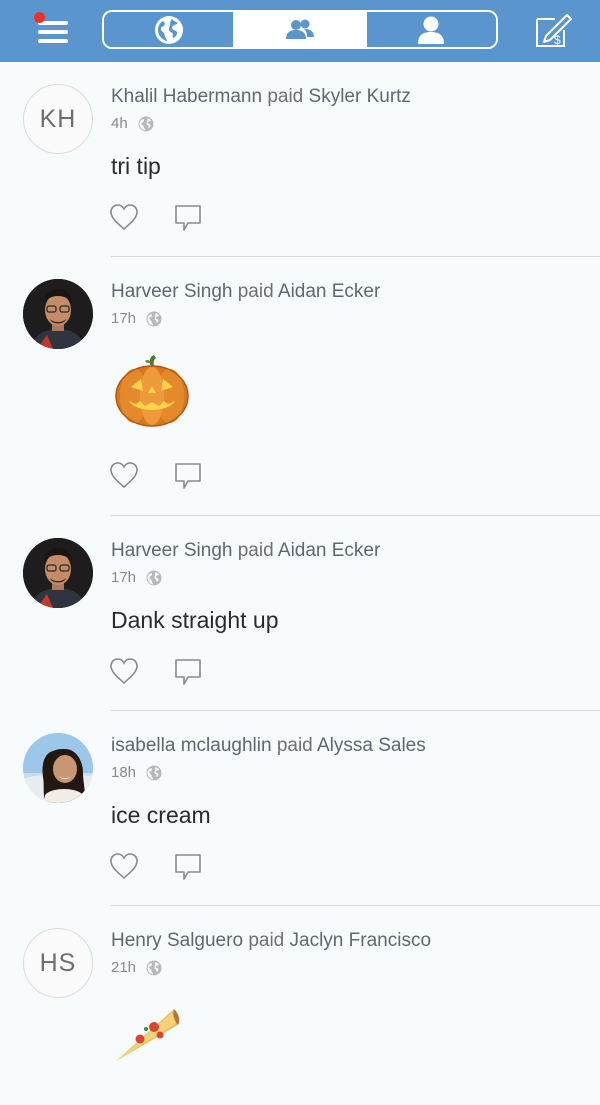  I want to click on story-headline: Khalil Habermann paid Skyler Kurtz, so click(261, 97).